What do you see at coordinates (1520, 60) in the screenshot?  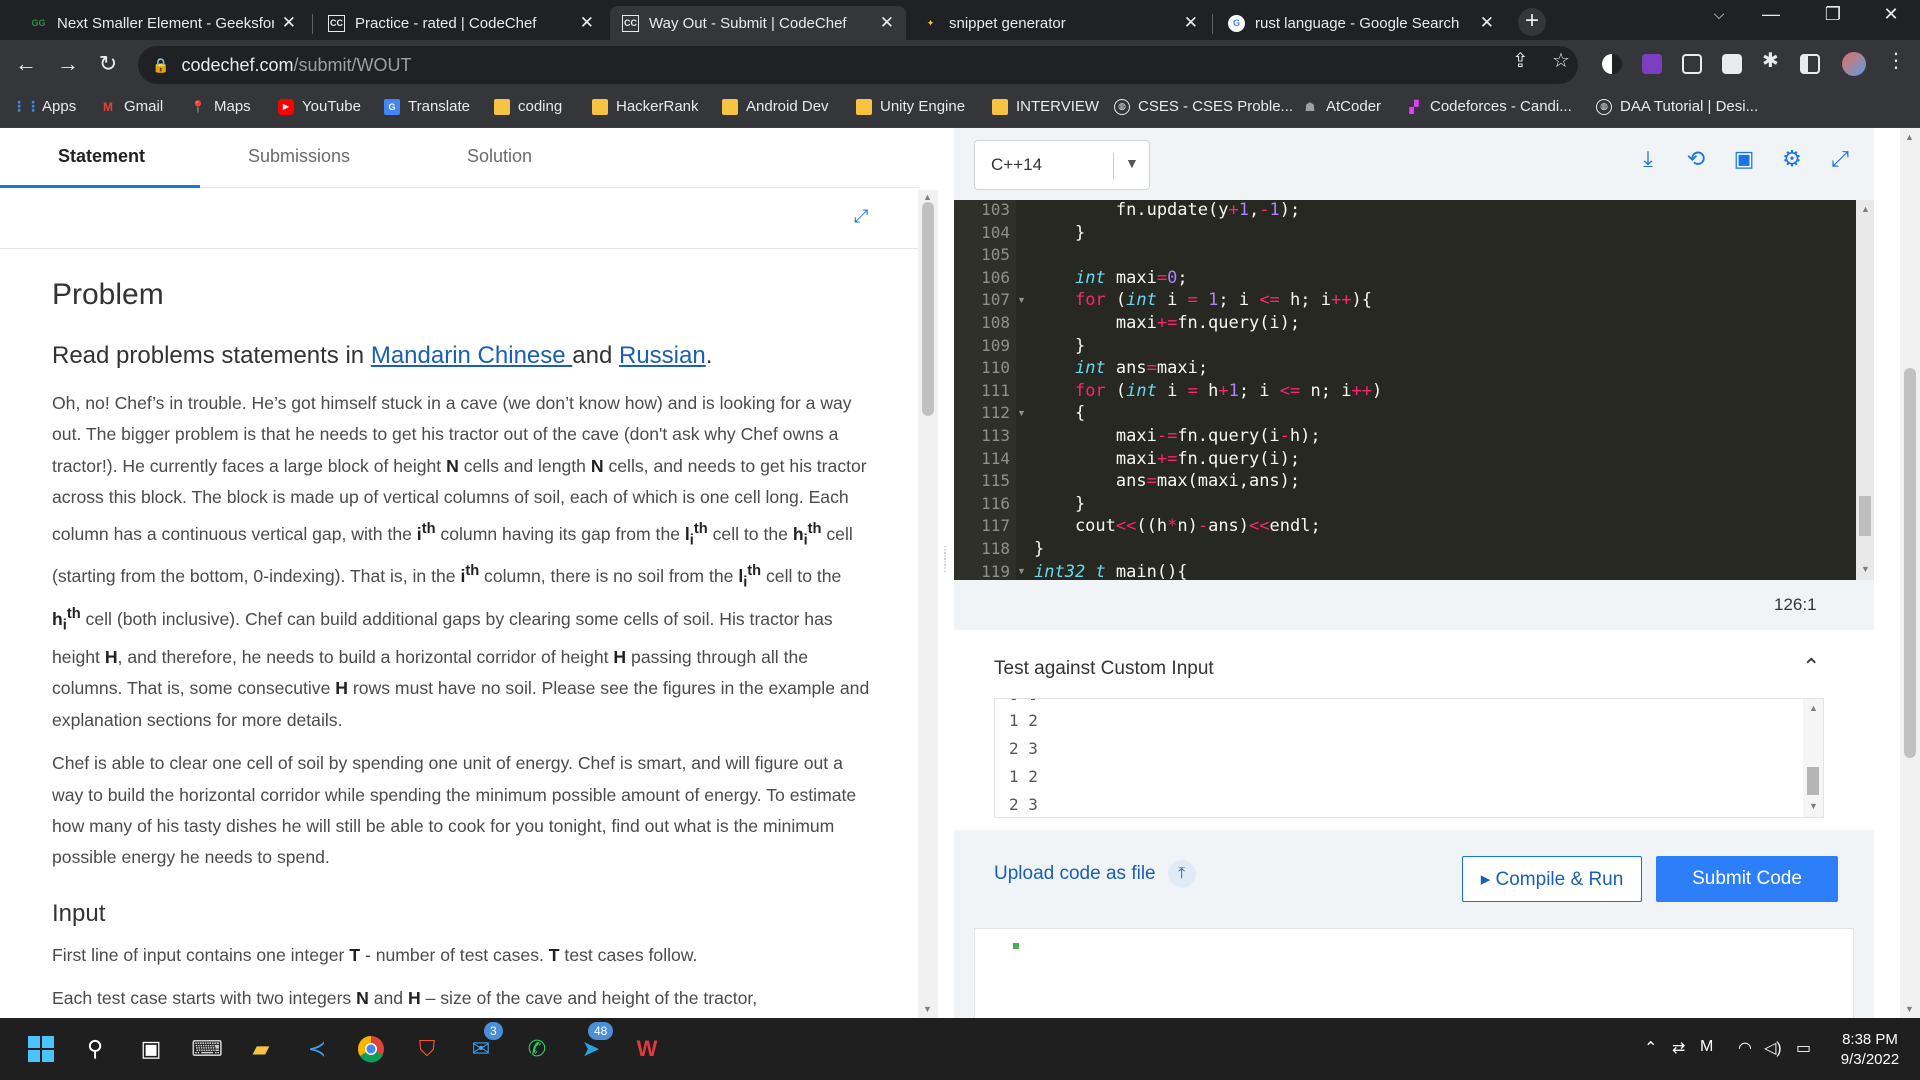 I see `share-icon: ⇪` at bounding box center [1520, 60].